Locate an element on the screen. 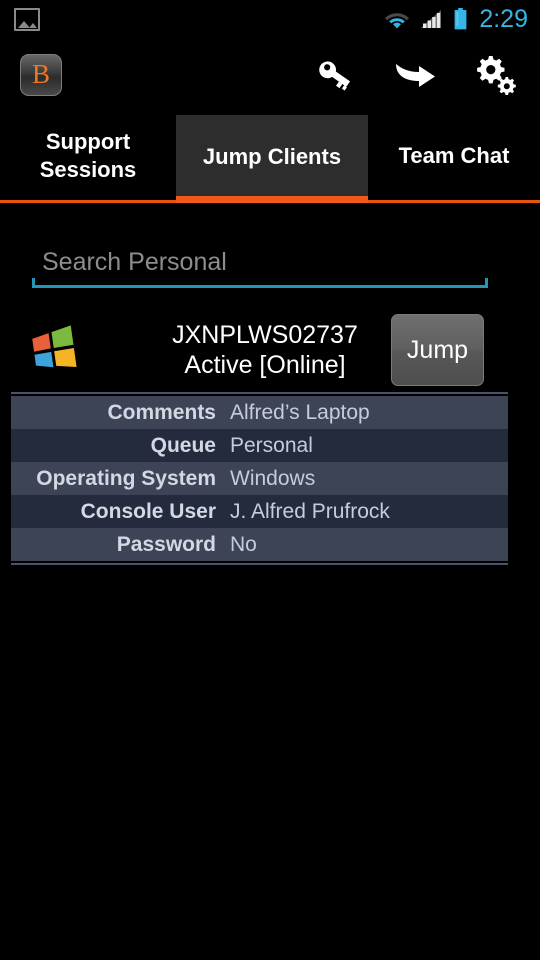 The image size is (540, 960). app-logo-icon: B is located at coordinates (41, 75).